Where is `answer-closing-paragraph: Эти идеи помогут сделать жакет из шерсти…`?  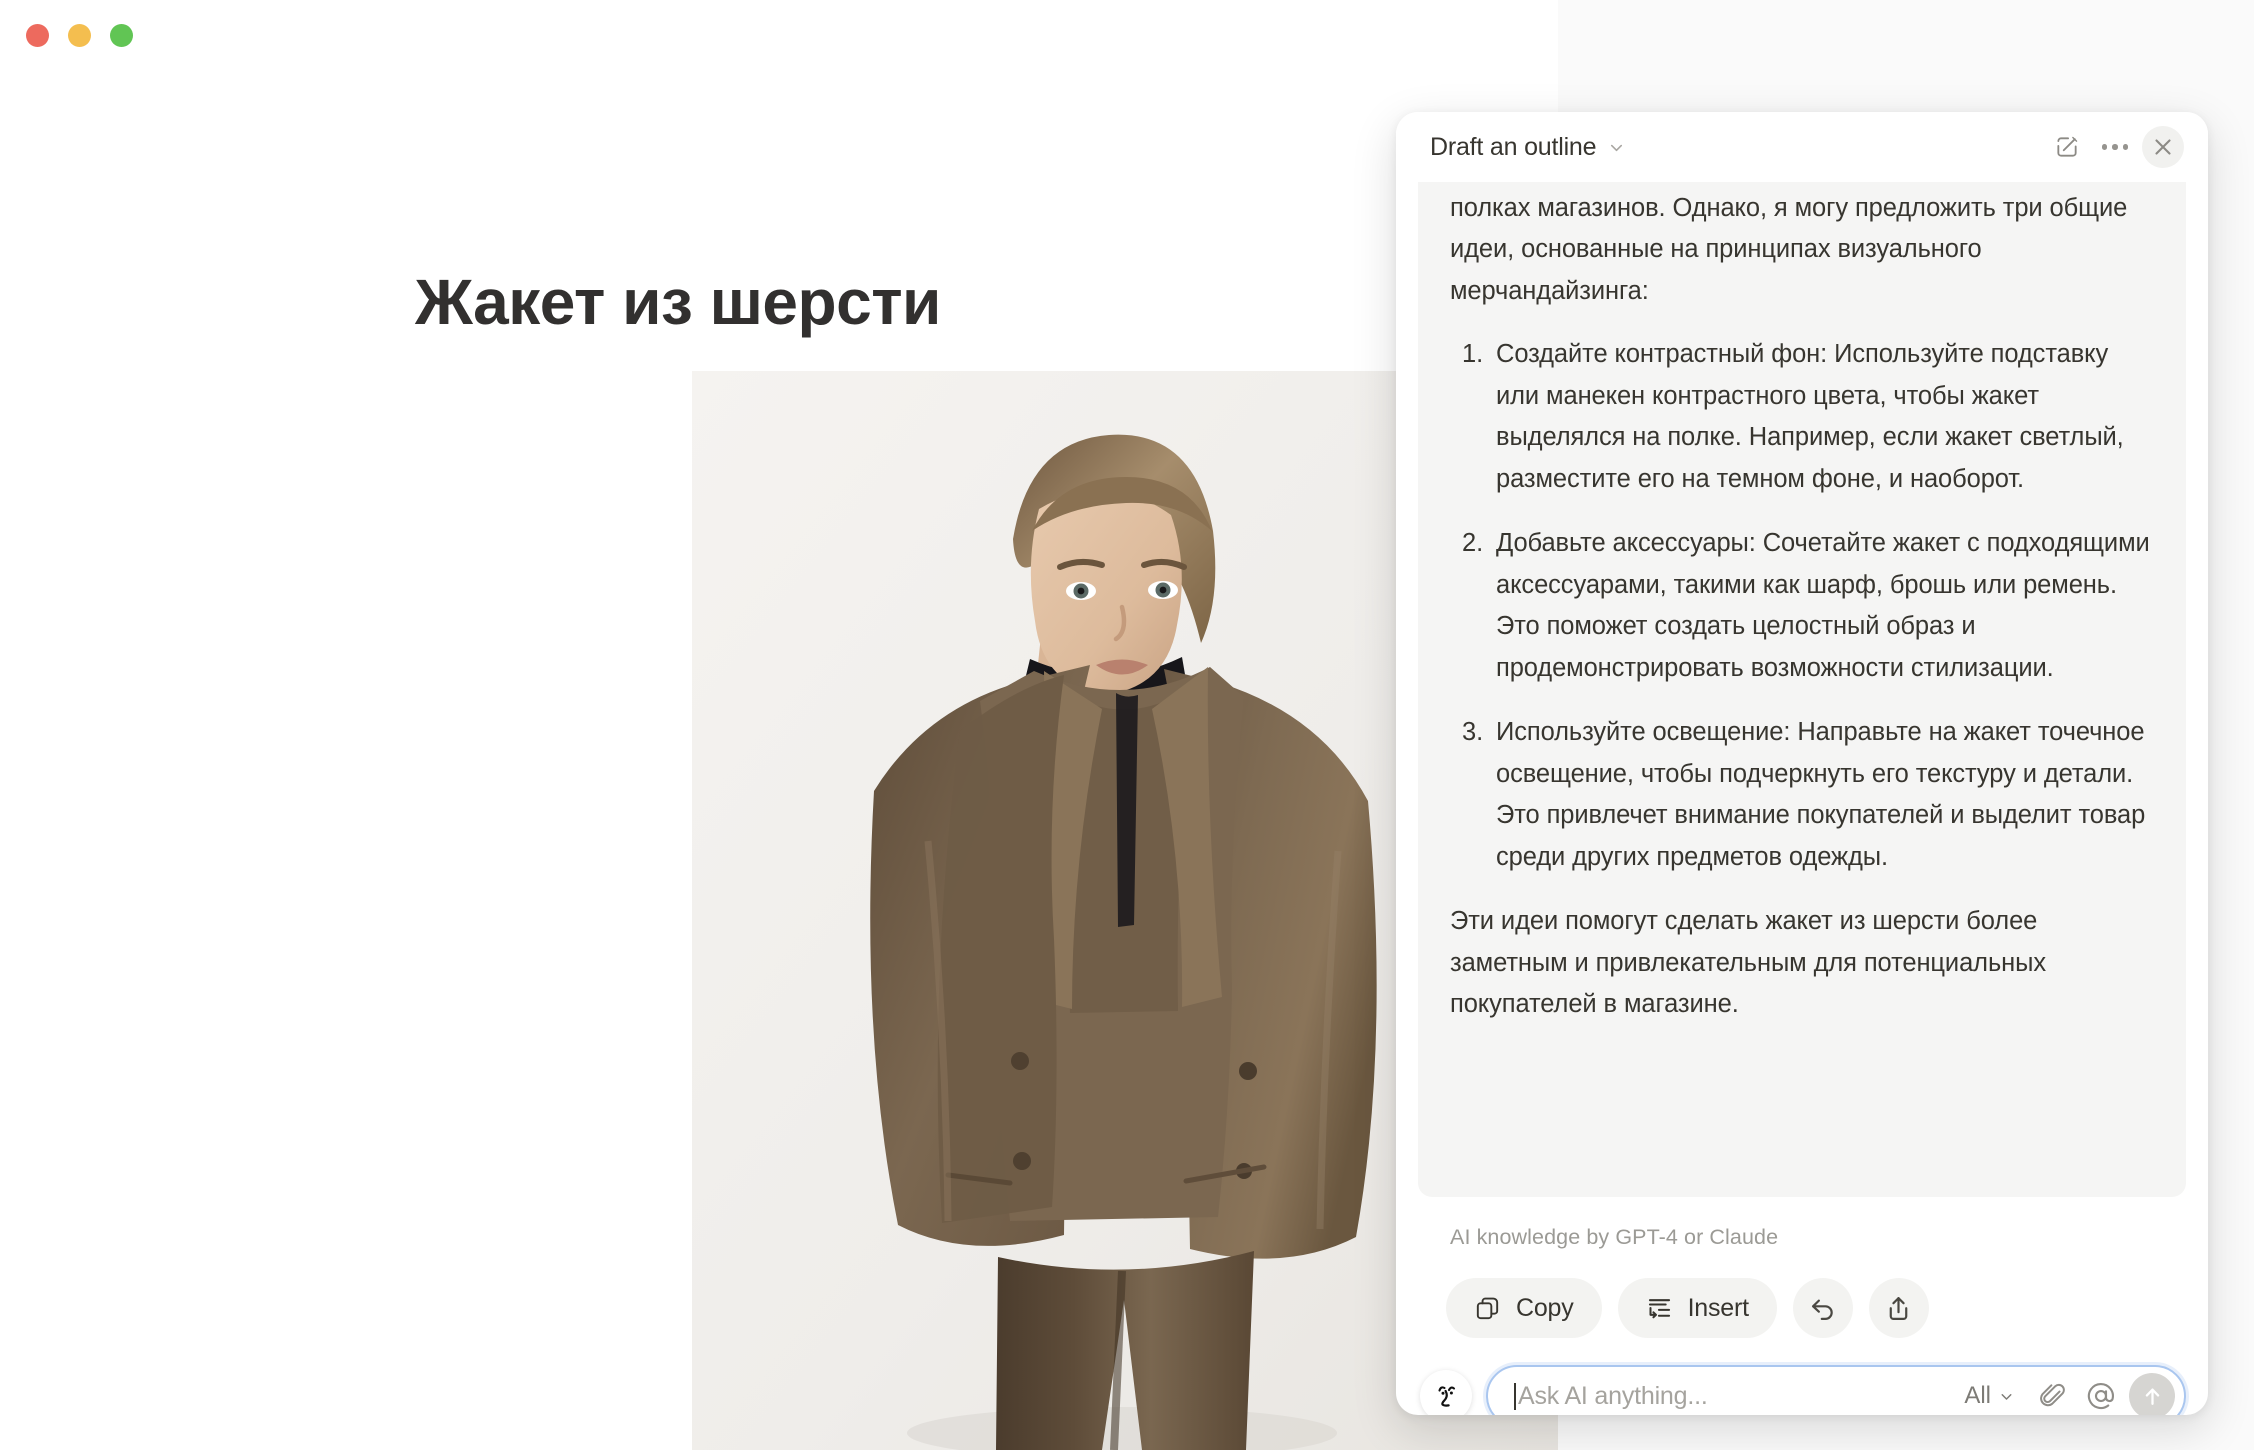 answer-closing-paragraph: Эти идеи помогут сделать жакет из шерсти… is located at coordinates (1748, 962).